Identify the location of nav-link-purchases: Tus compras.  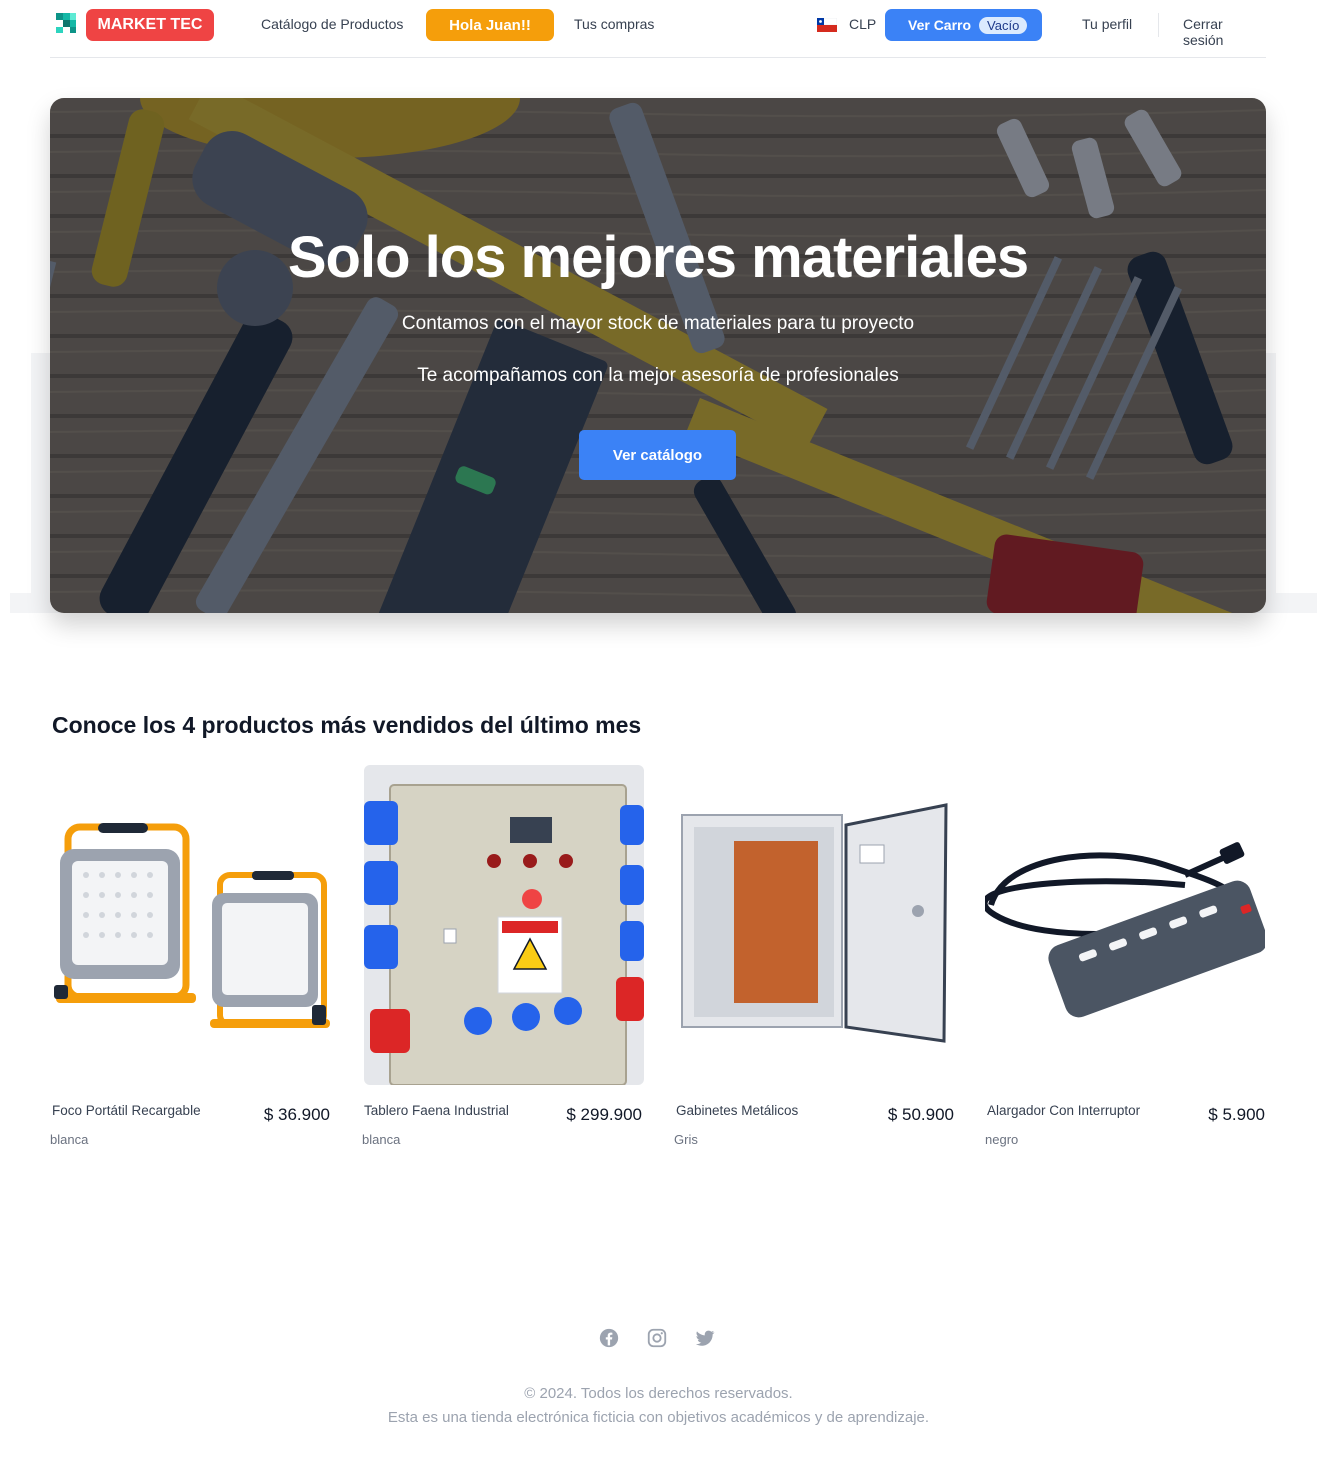
(614, 24).